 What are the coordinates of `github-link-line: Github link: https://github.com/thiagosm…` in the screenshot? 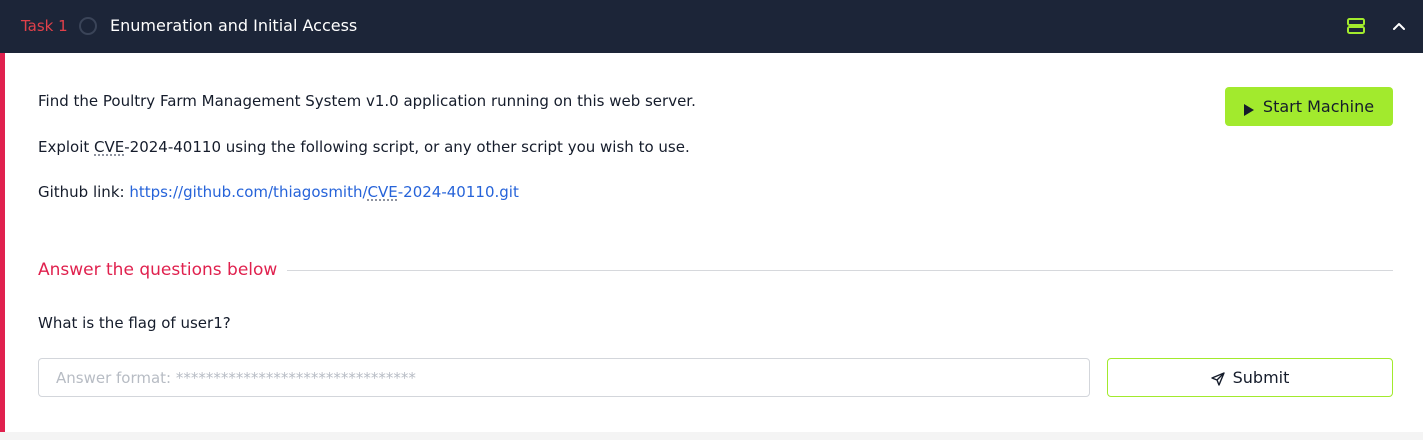 It's located at (278, 192).